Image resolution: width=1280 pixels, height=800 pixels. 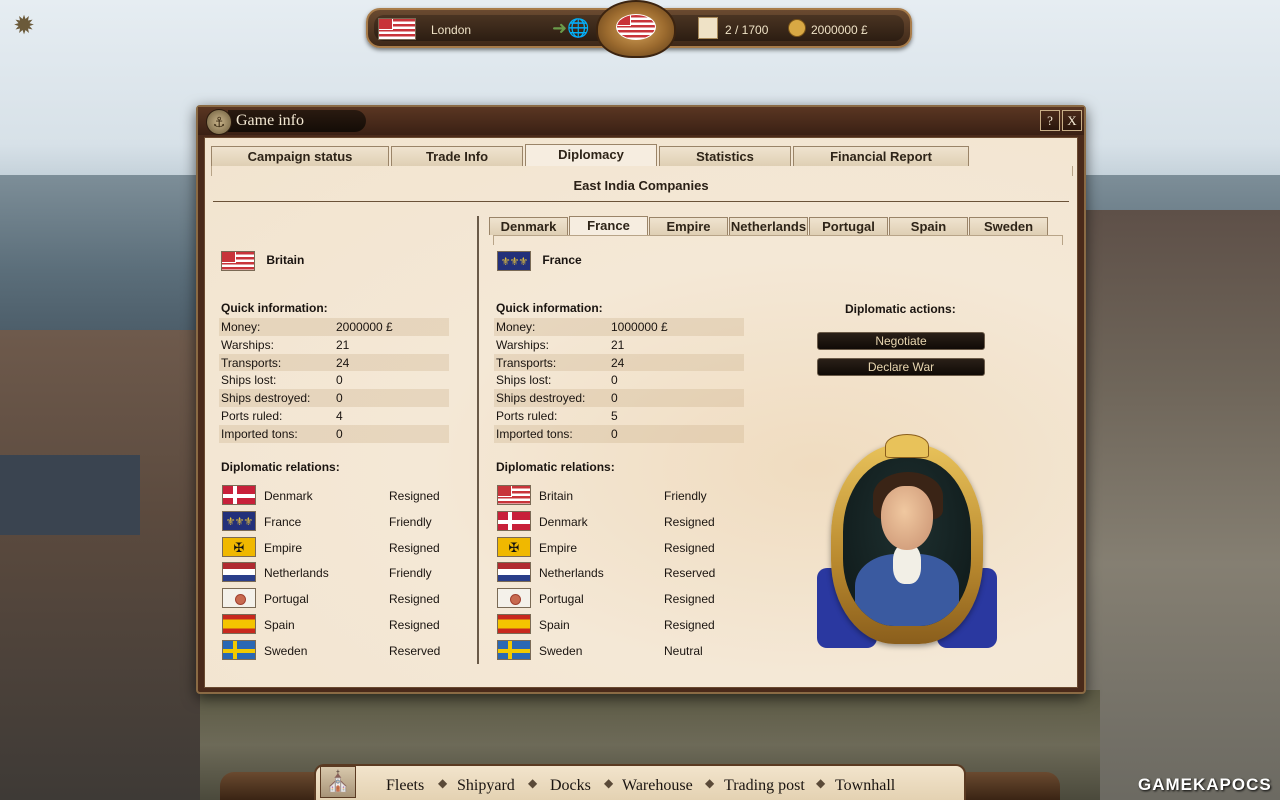 I want to click on negotiate-button: Negotiate, so click(x=901, y=341).